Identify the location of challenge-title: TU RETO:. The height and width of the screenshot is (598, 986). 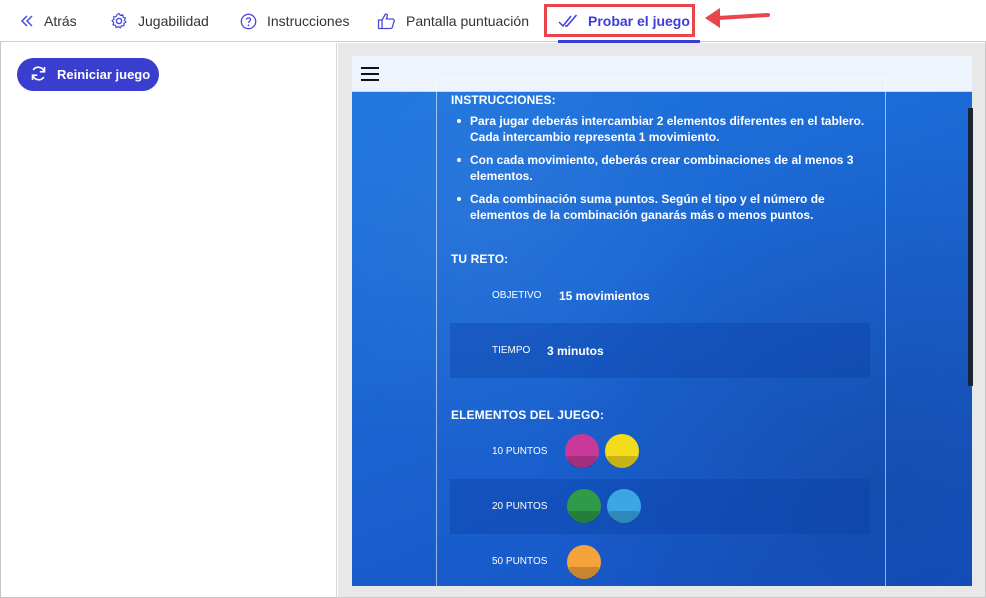
(480, 259).